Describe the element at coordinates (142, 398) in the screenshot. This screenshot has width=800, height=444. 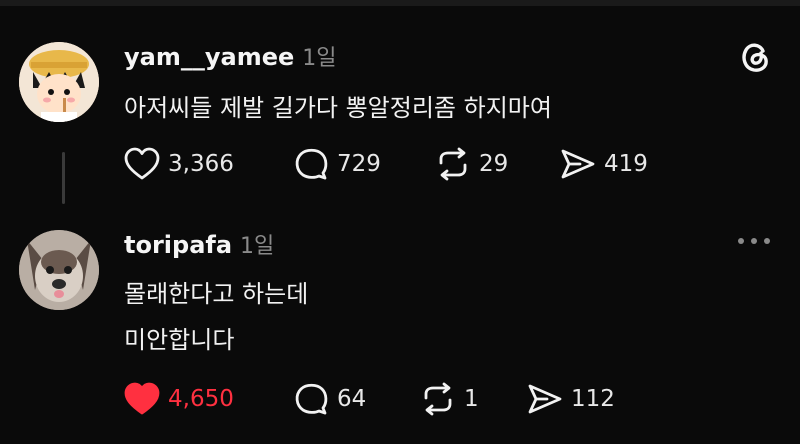
I see `heart-icon` at that location.